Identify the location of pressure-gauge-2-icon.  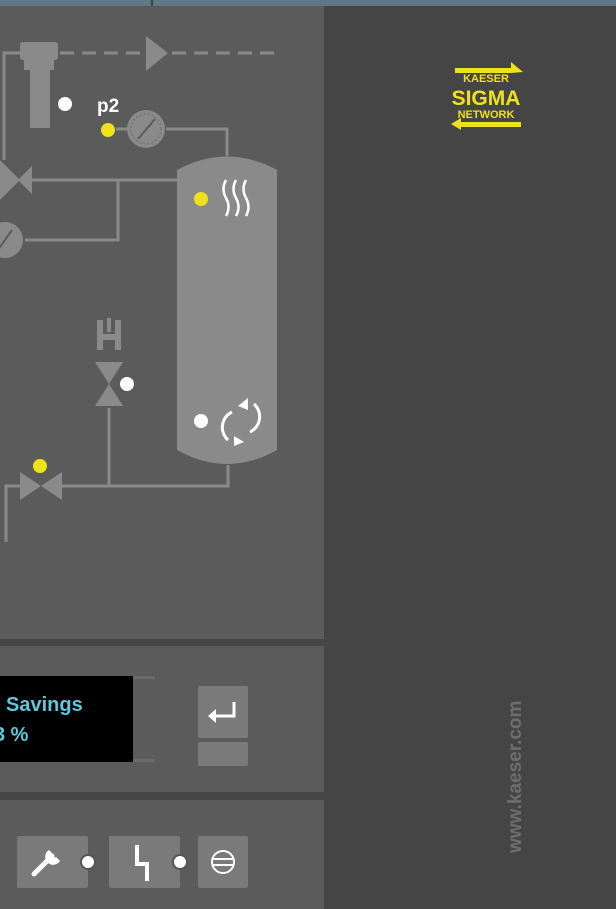
(12, 240).